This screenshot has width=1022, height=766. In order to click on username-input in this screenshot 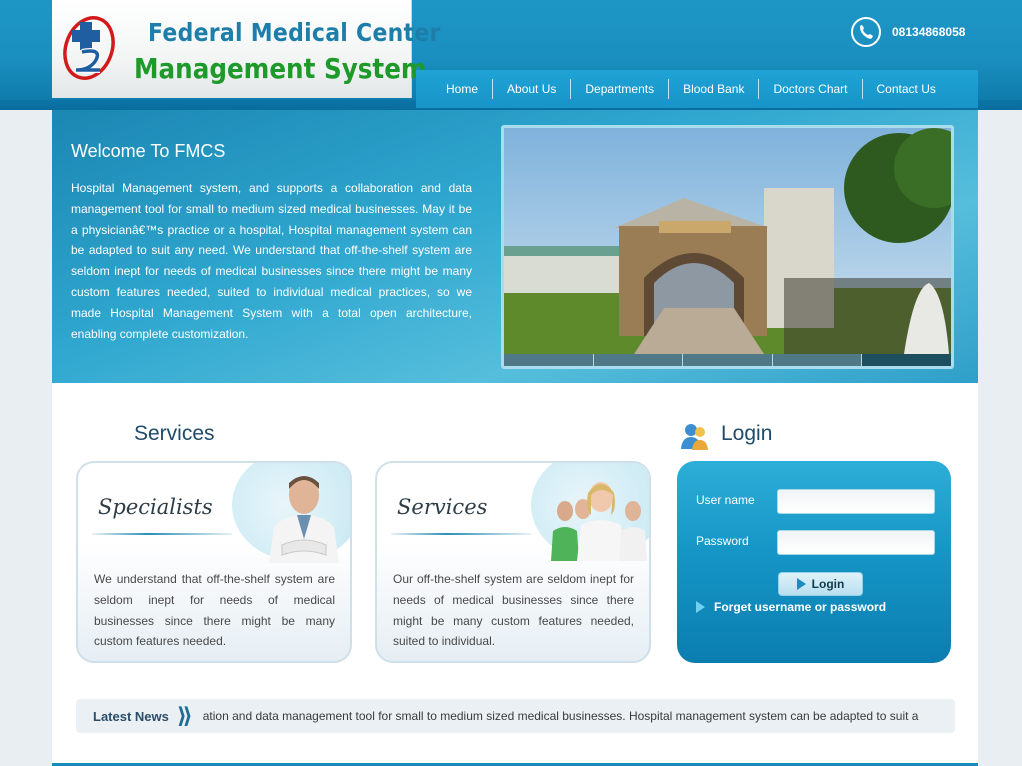, I will do `click(856, 501)`.